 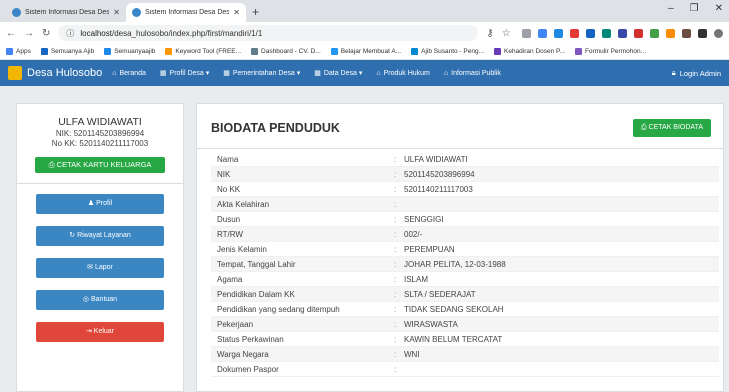 I want to click on profile-kk: No KK: 5201140211117003, so click(x=100, y=143).